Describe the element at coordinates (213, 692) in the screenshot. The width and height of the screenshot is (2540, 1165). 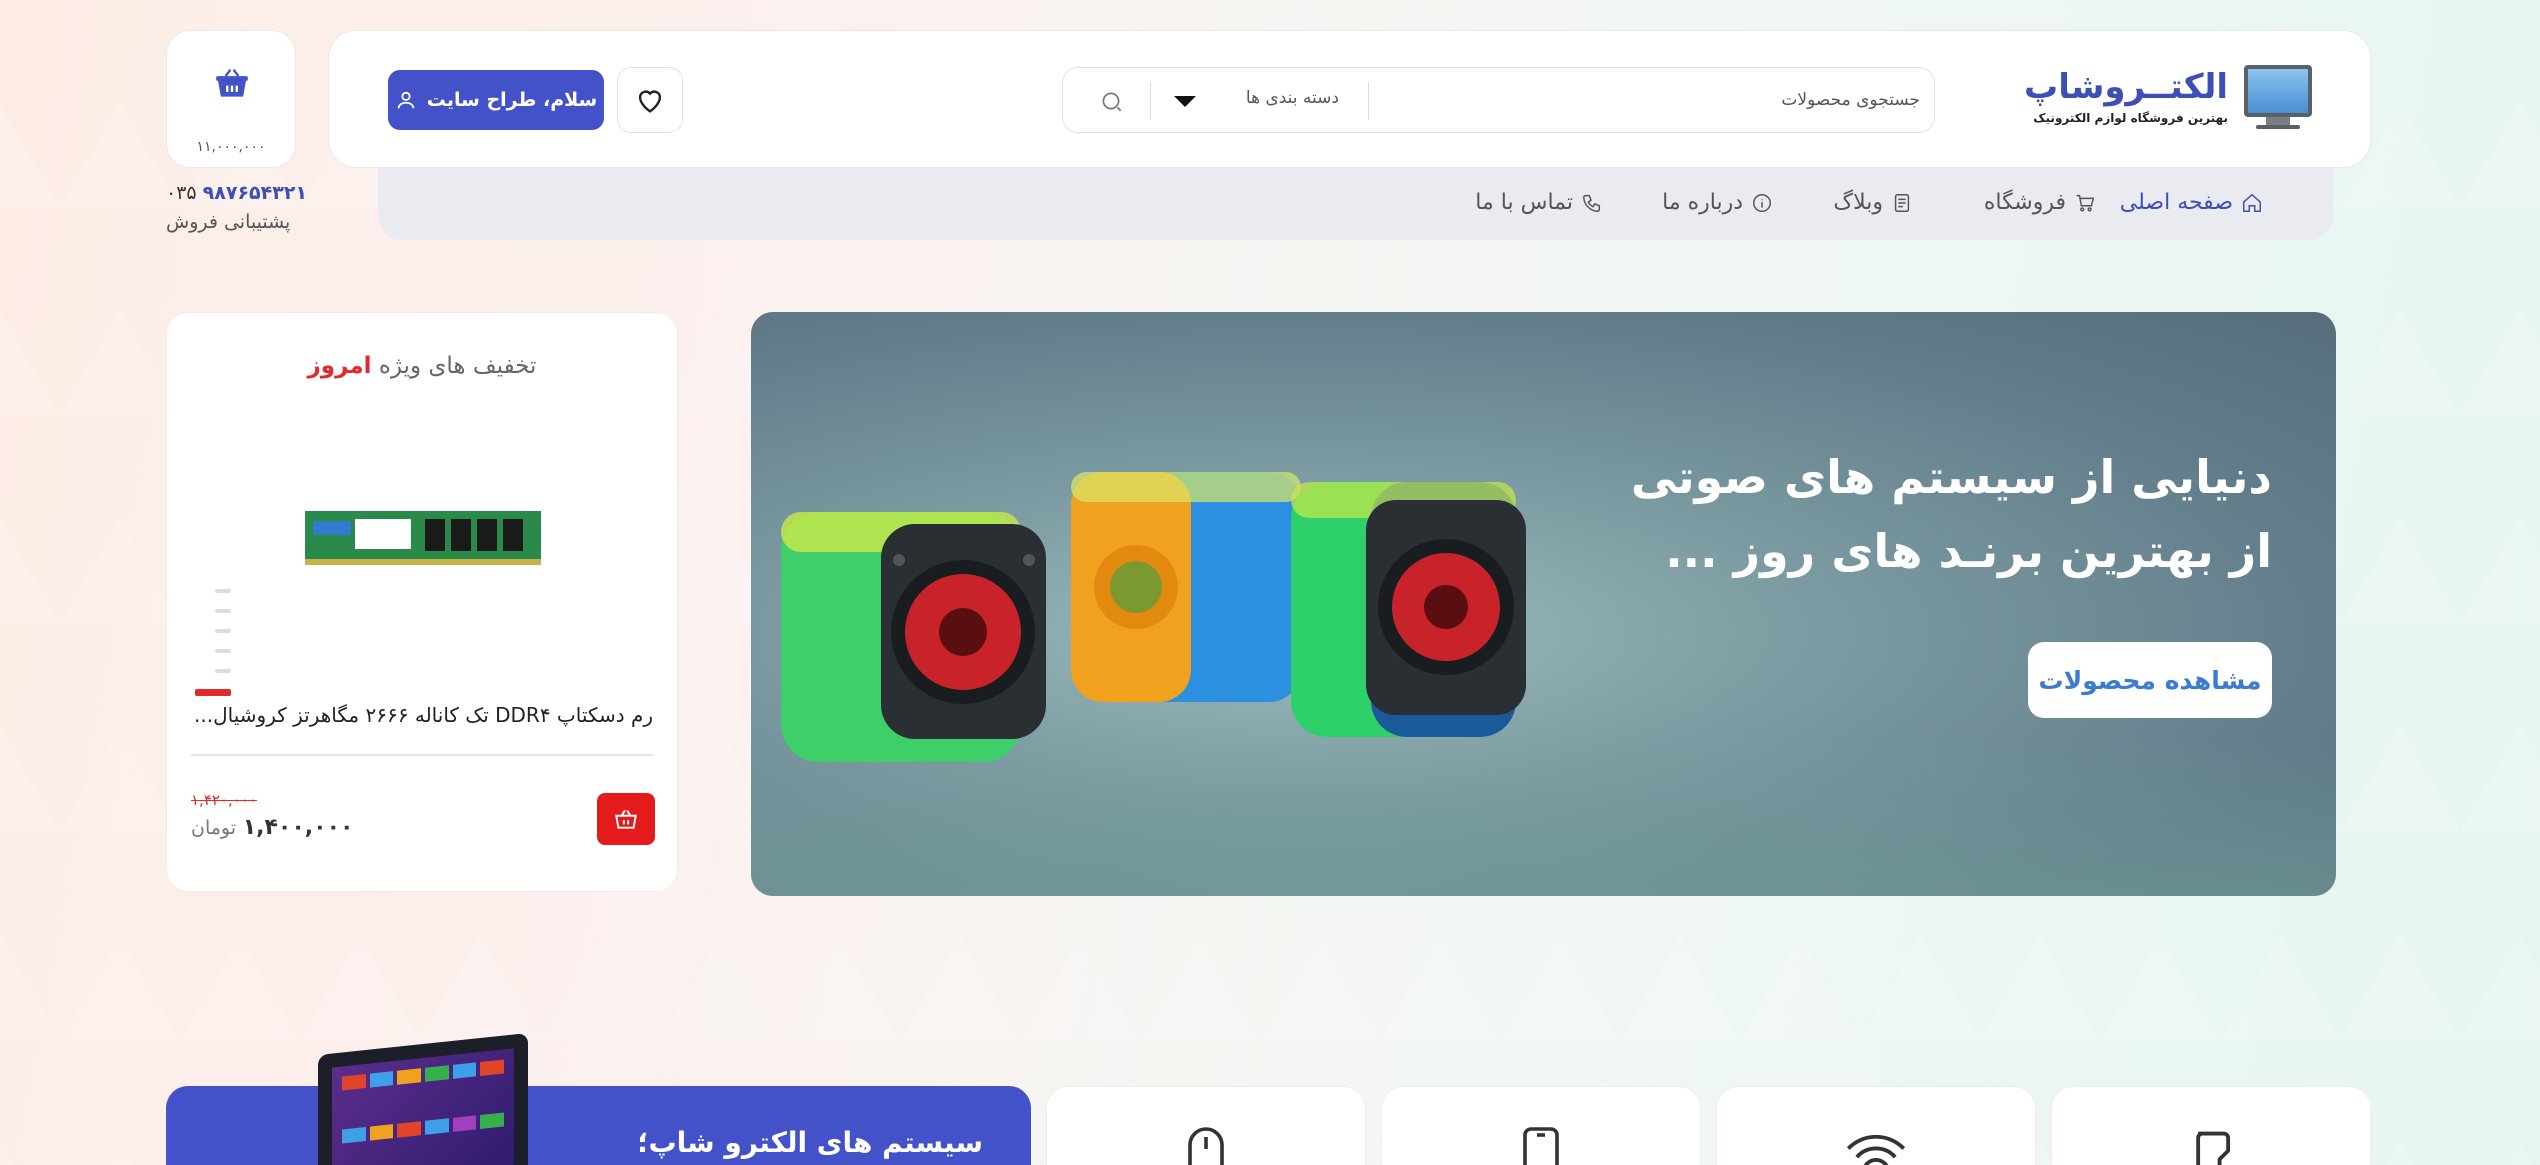
I see `carousel-dot-active` at that location.